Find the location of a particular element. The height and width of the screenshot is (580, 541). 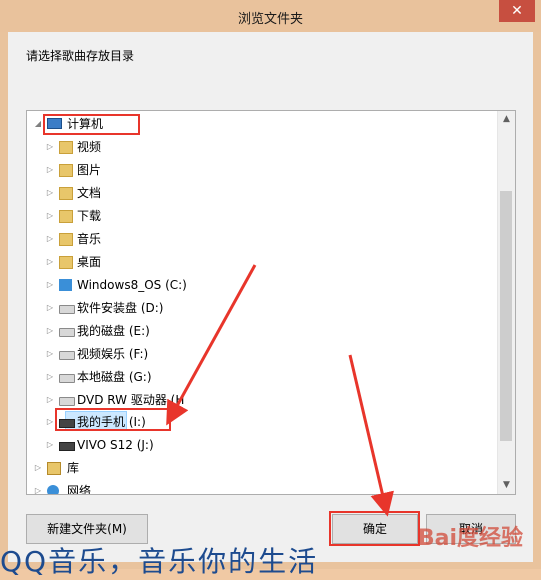

caption-watermark: QQ音乐，音乐你的生活 is located at coordinates (159, 561).